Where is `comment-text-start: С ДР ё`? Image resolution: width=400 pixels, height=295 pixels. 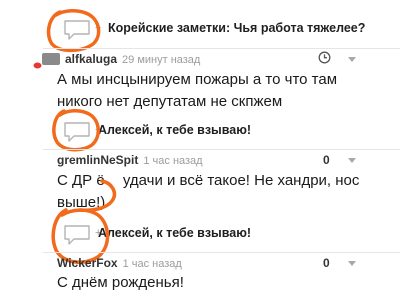 comment-text-start: С ДР ё is located at coordinates (81, 180).